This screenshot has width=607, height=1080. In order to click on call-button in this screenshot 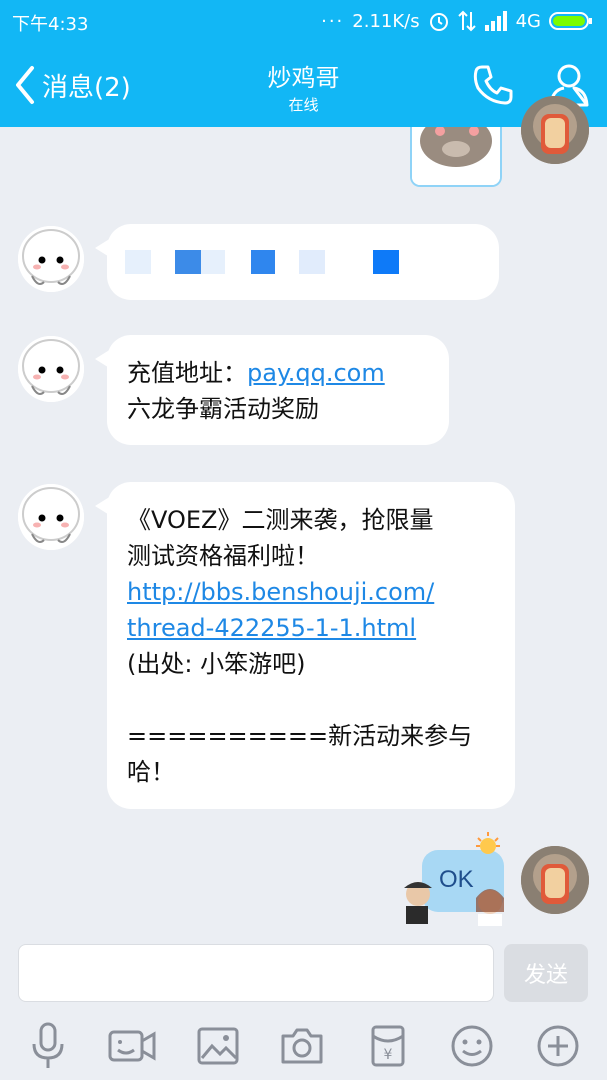, I will do `click(493, 87)`.